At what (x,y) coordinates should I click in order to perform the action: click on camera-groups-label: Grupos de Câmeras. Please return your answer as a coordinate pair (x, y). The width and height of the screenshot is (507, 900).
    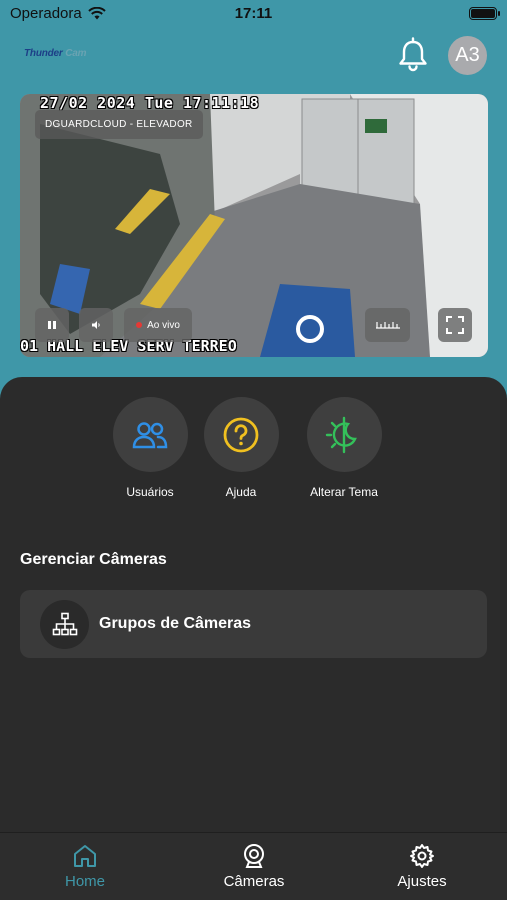
    Looking at the image, I should click on (175, 623).